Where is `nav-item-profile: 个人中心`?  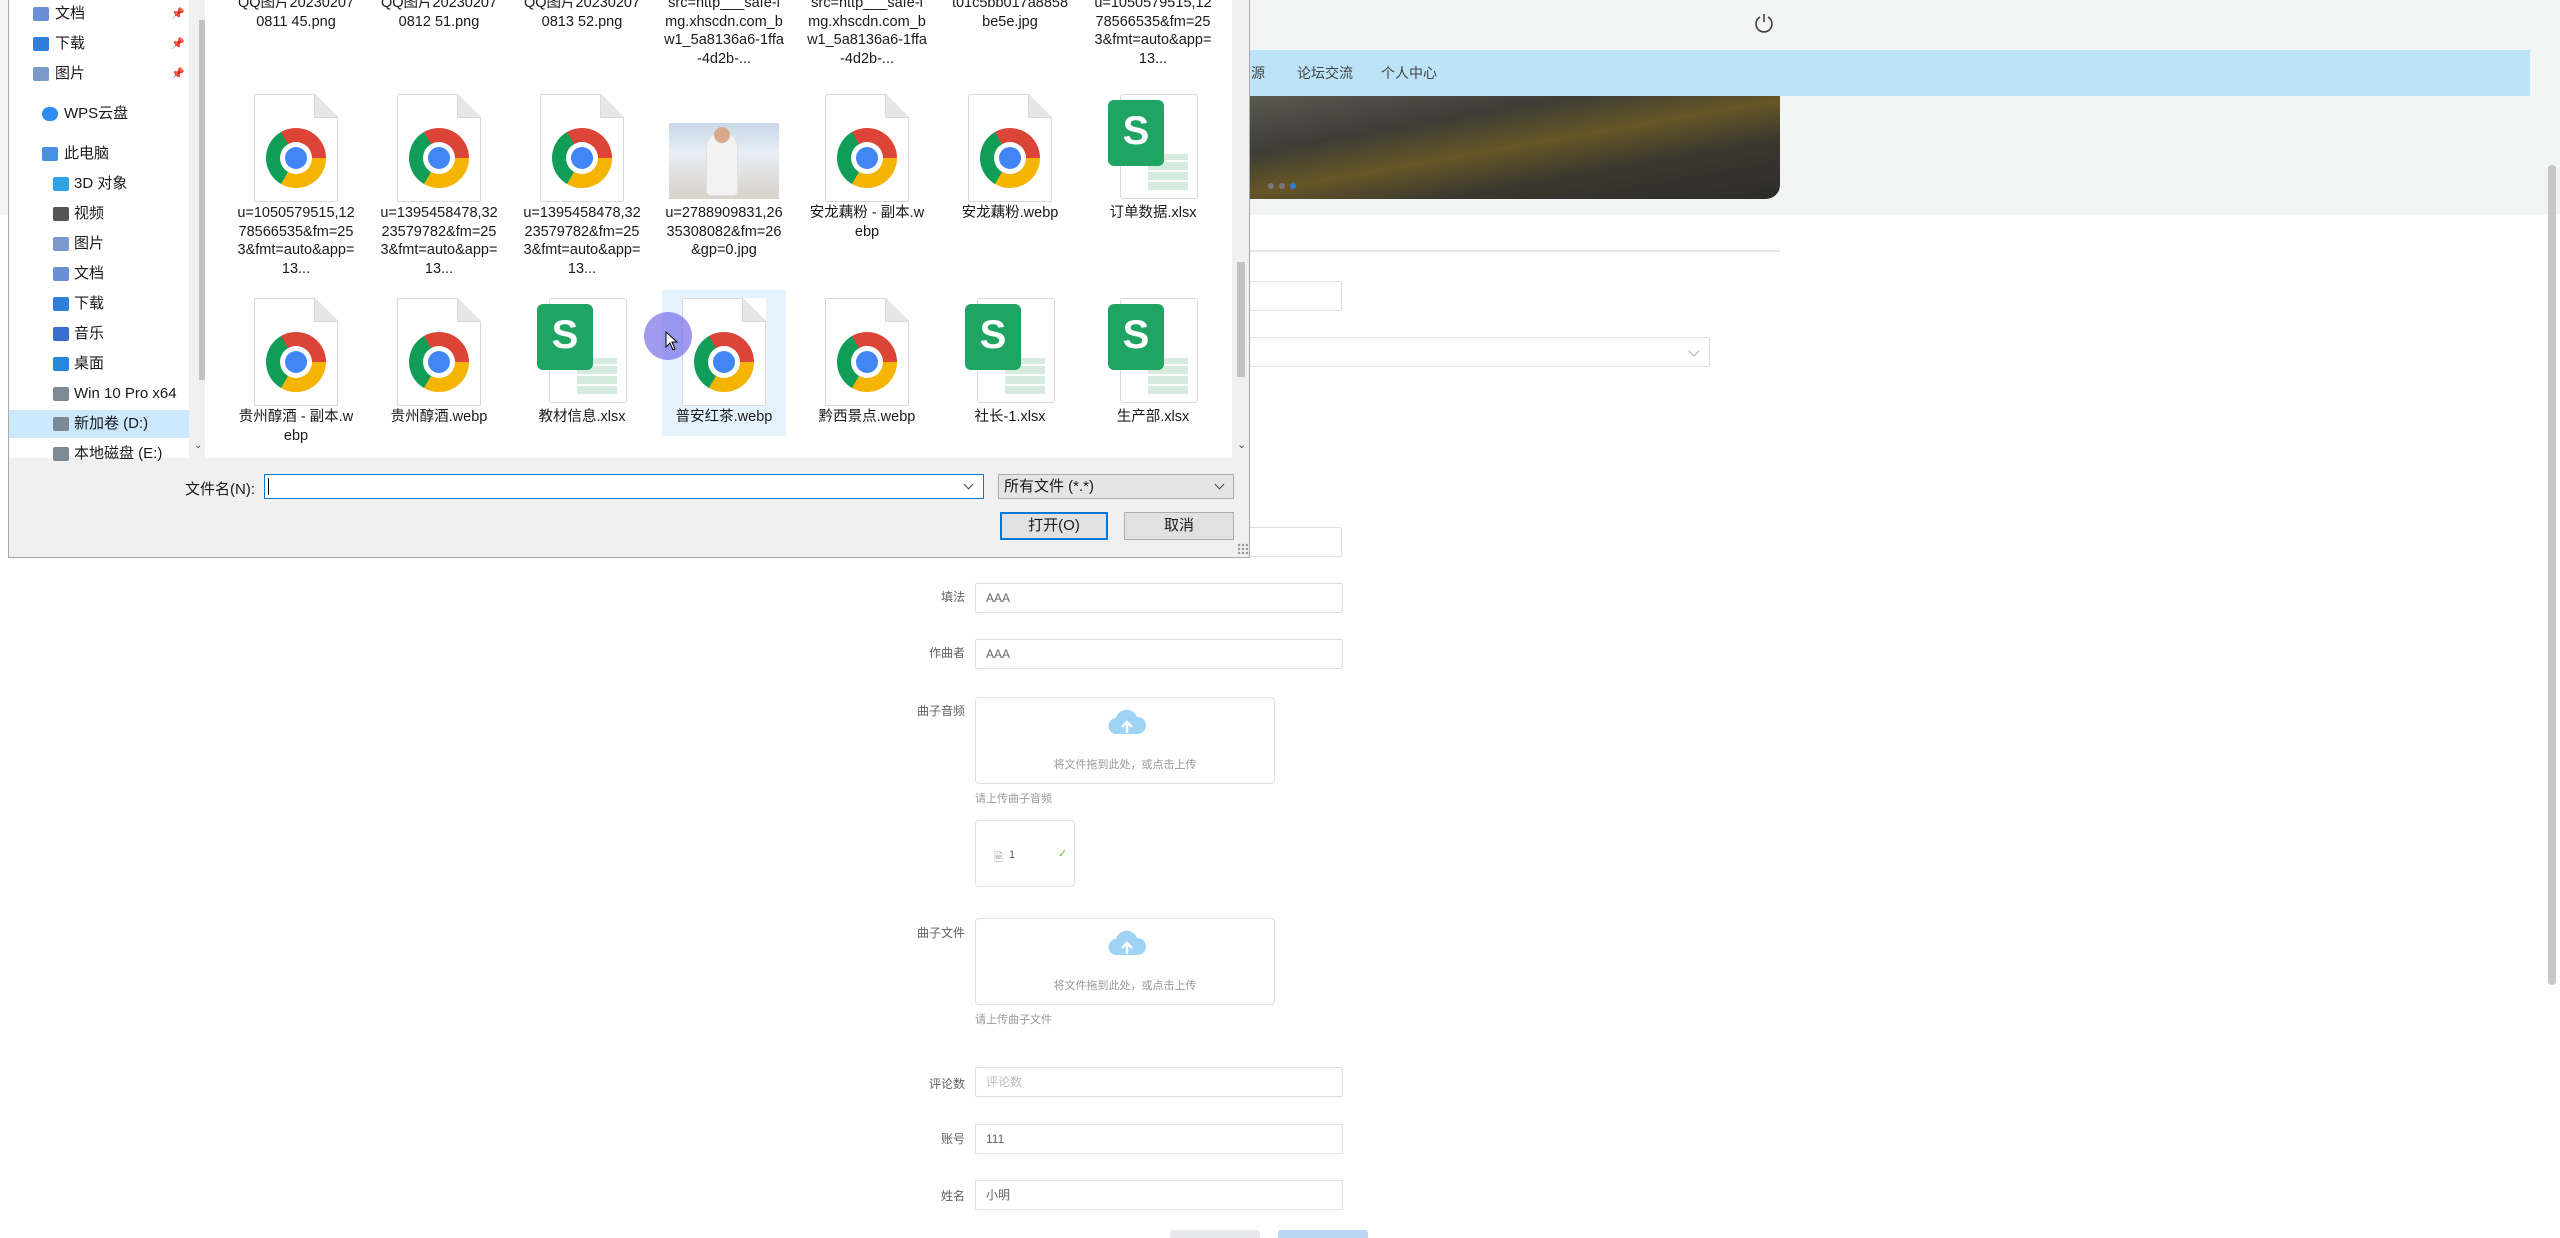
nav-item-profile: 个人中心 is located at coordinates (1409, 73).